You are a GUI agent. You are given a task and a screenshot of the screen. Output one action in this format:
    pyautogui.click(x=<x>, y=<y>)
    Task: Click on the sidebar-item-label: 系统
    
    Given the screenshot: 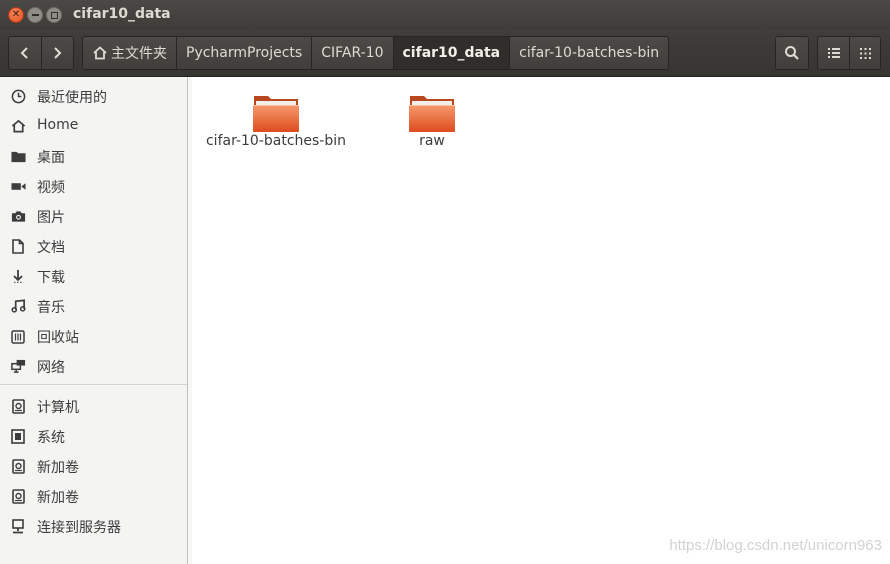 What is the action you would take?
    pyautogui.click(x=51, y=438)
    